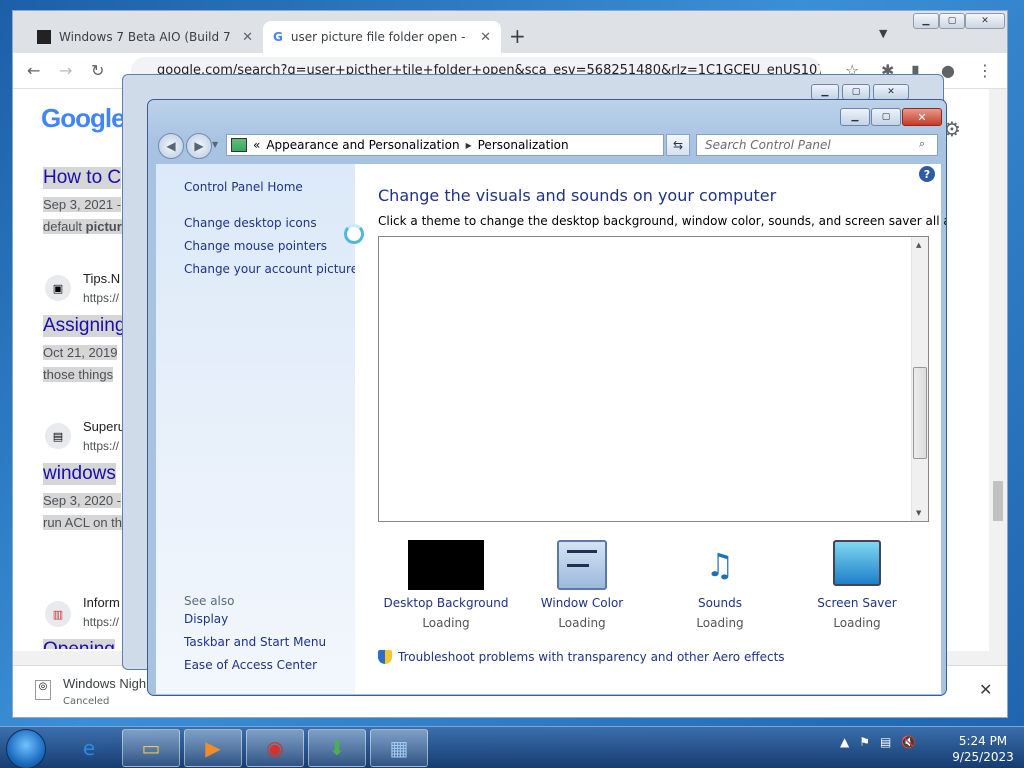 The width and height of the screenshot is (1024, 768). I want to click on sounds-tile: ♫ Sounds Loading, so click(720, 585).